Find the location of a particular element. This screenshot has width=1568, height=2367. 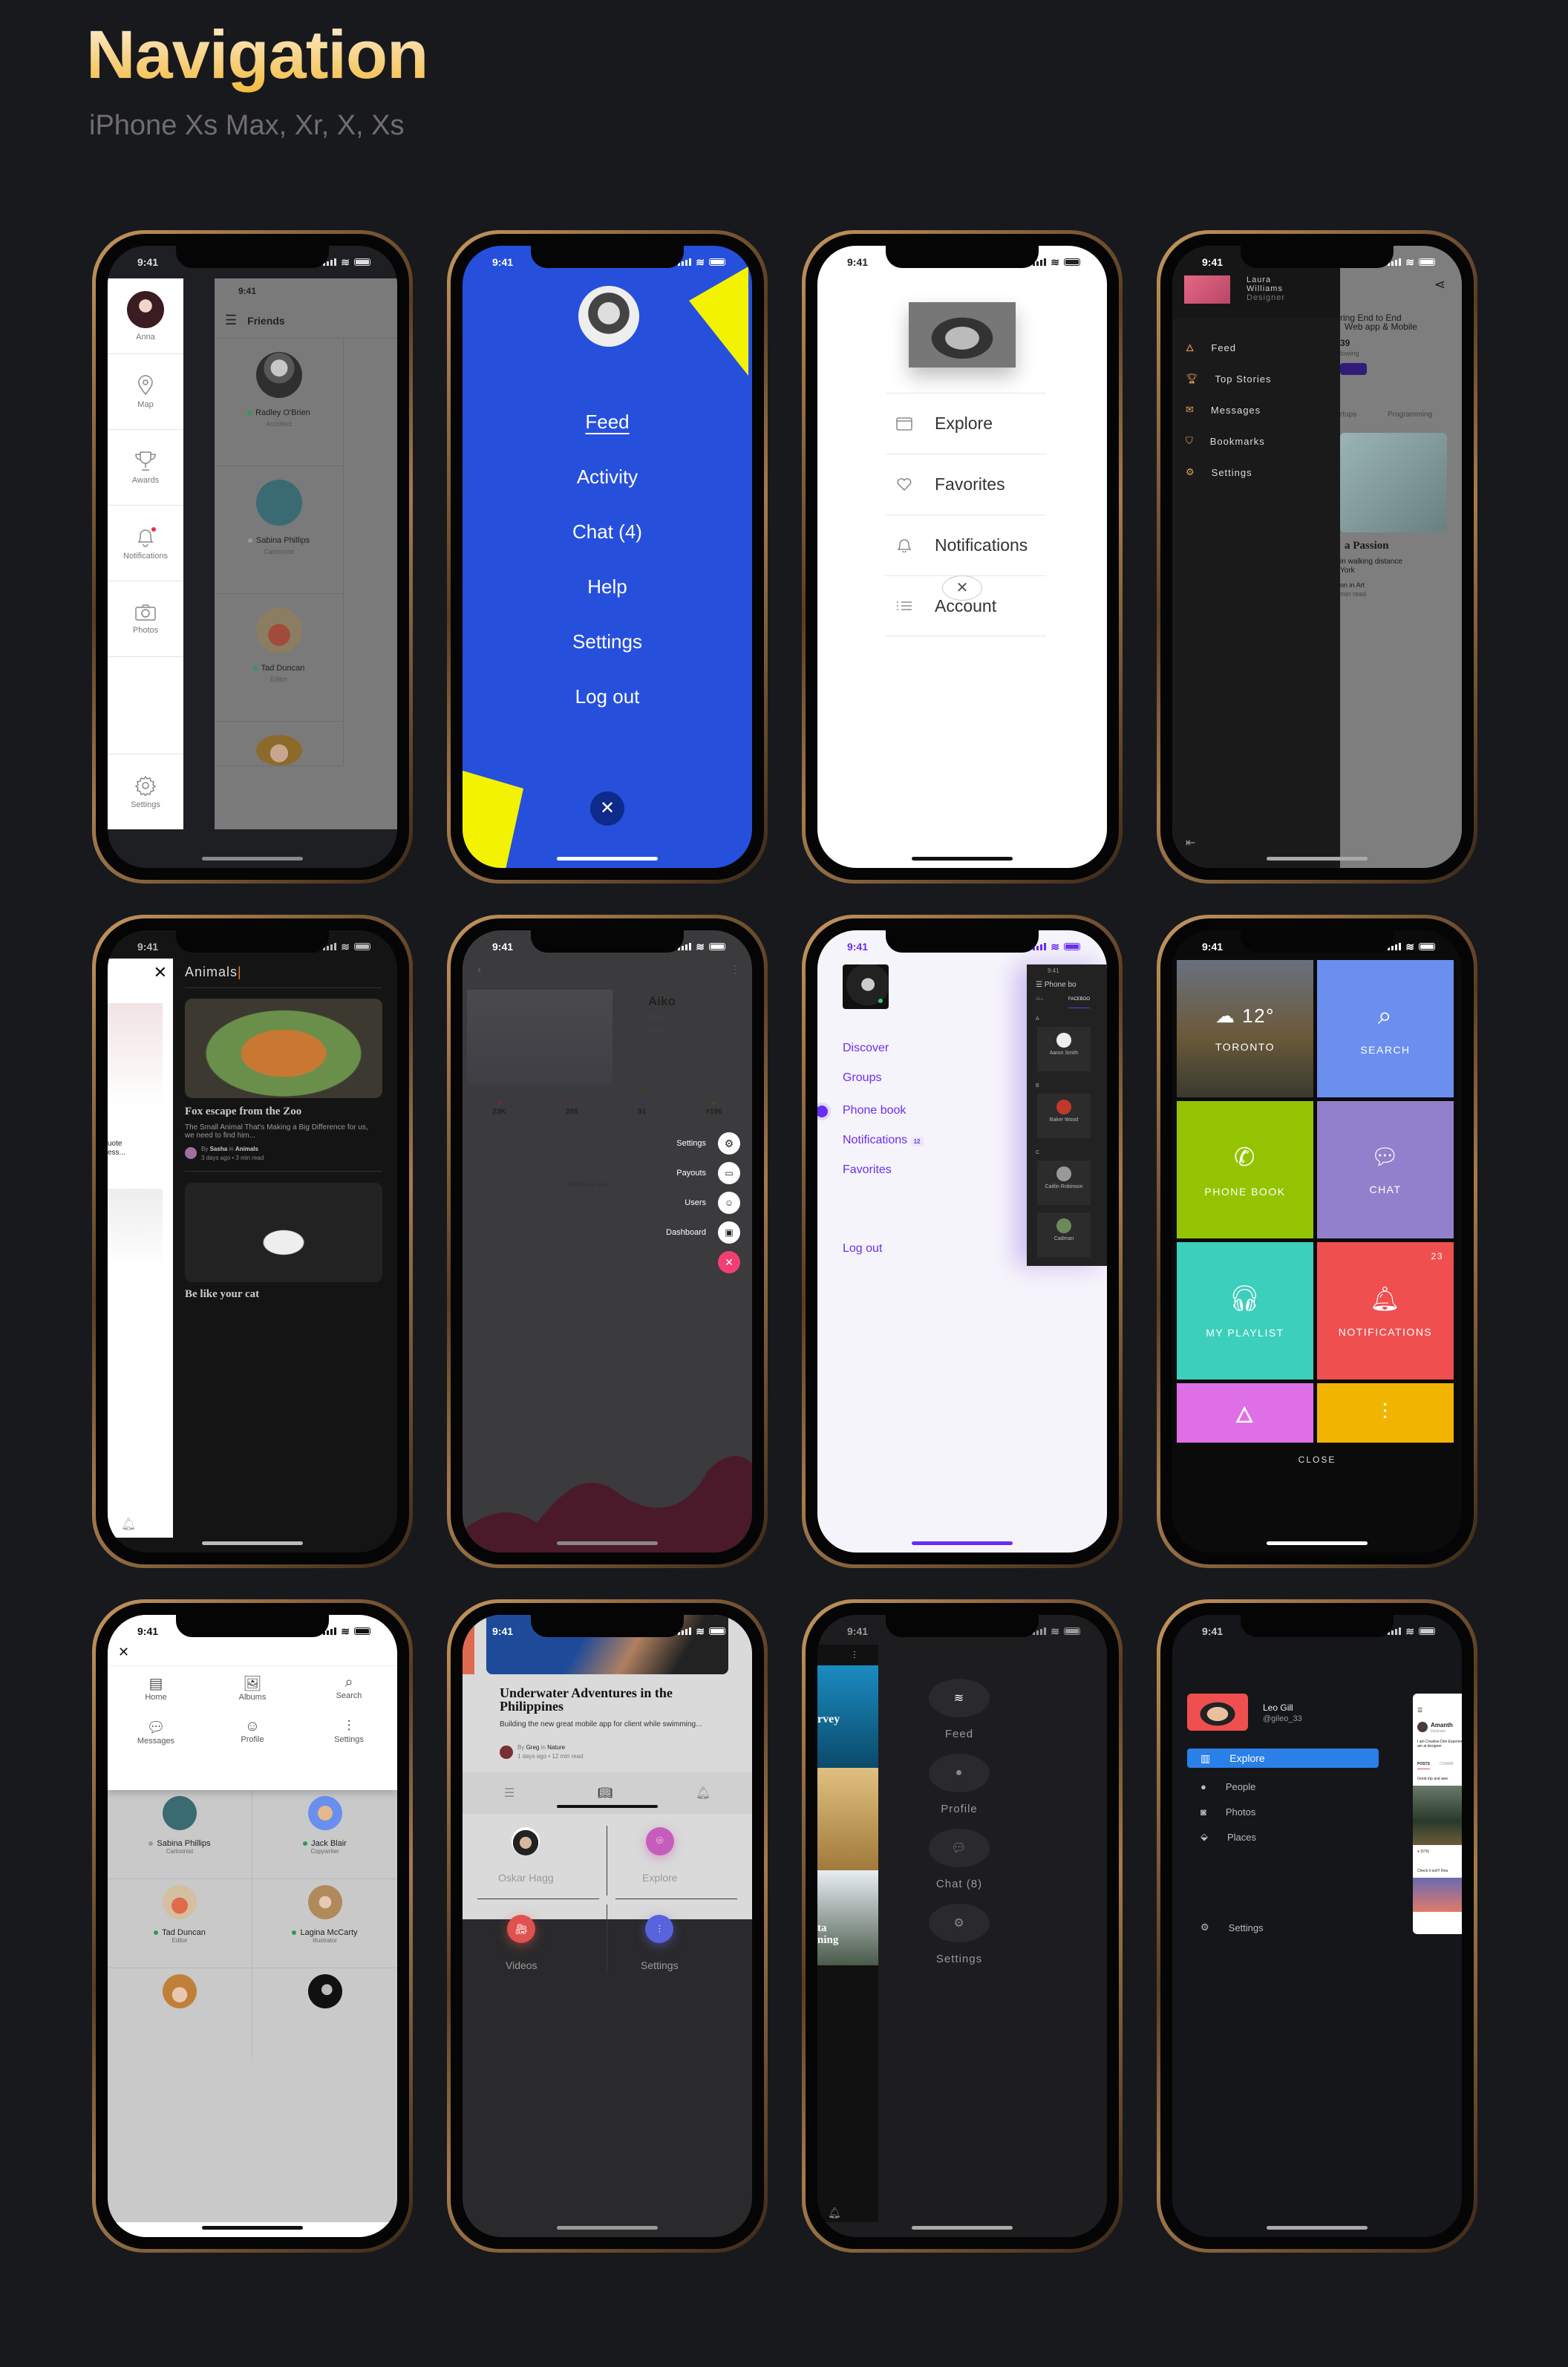

menu-item-explore: Explore is located at coordinates (966, 424).